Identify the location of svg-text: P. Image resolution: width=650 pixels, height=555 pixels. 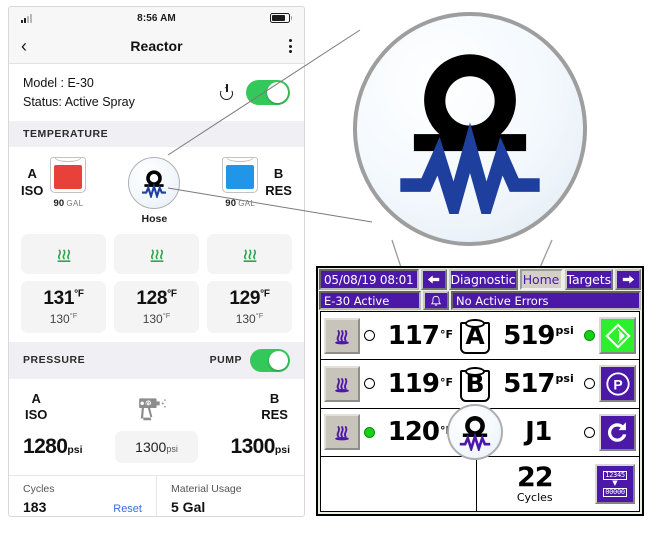
(617, 385).